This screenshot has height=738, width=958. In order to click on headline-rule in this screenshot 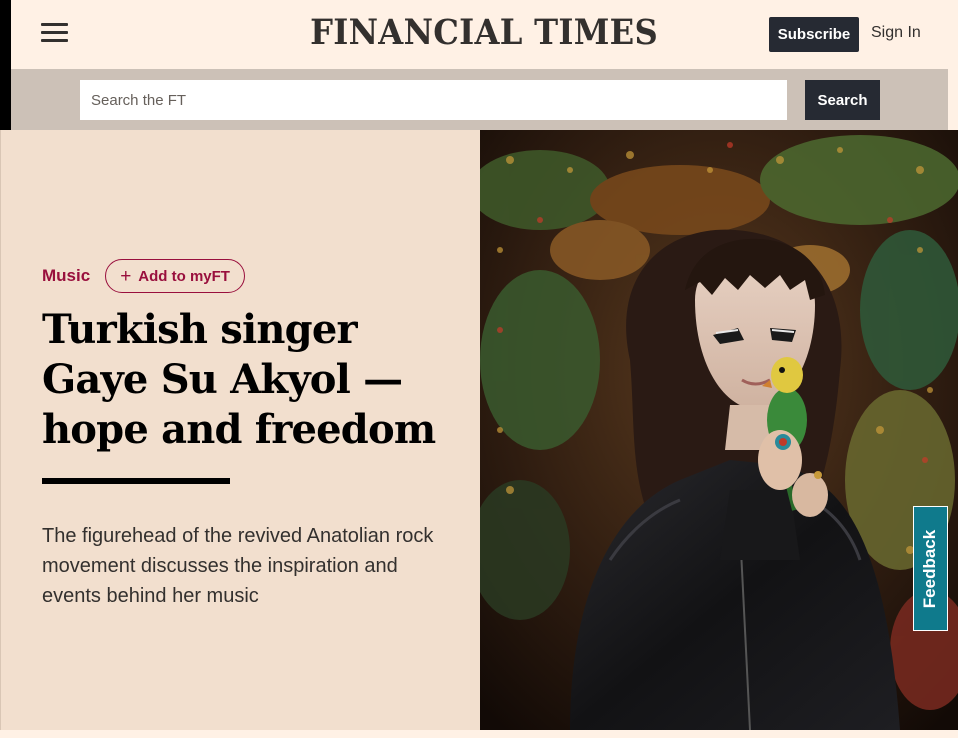, I will do `click(136, 481)`.